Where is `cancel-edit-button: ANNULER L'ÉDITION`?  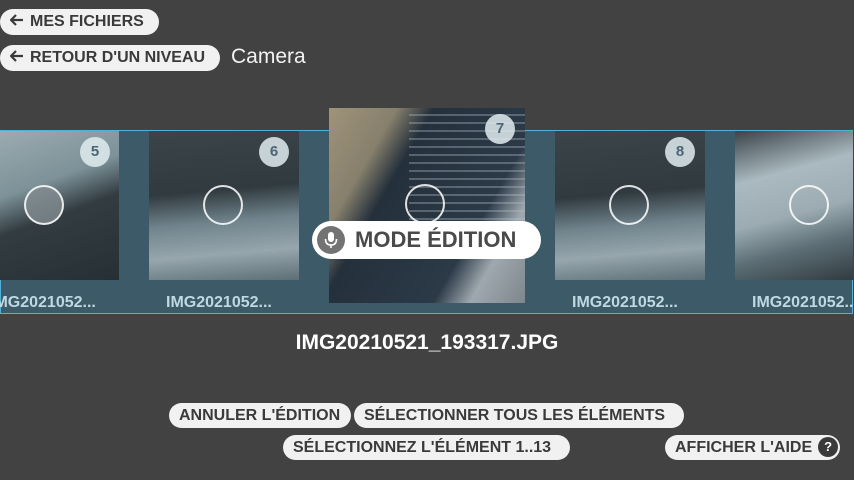
cancel-edit-button: ANNULER L'ÉDITION is located at coordinates (260, 415).